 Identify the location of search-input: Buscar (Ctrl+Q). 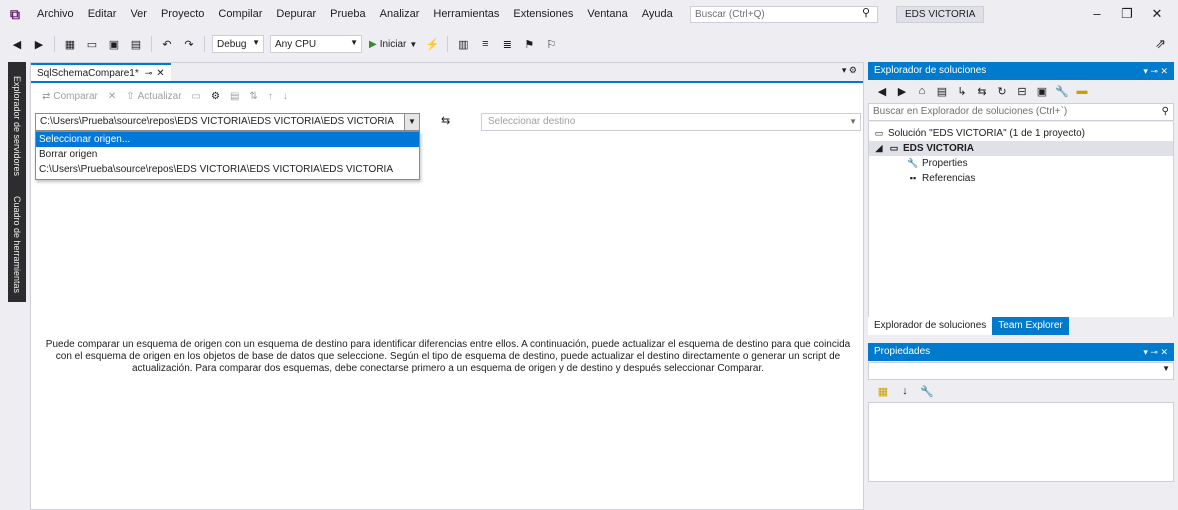
(784, 14).